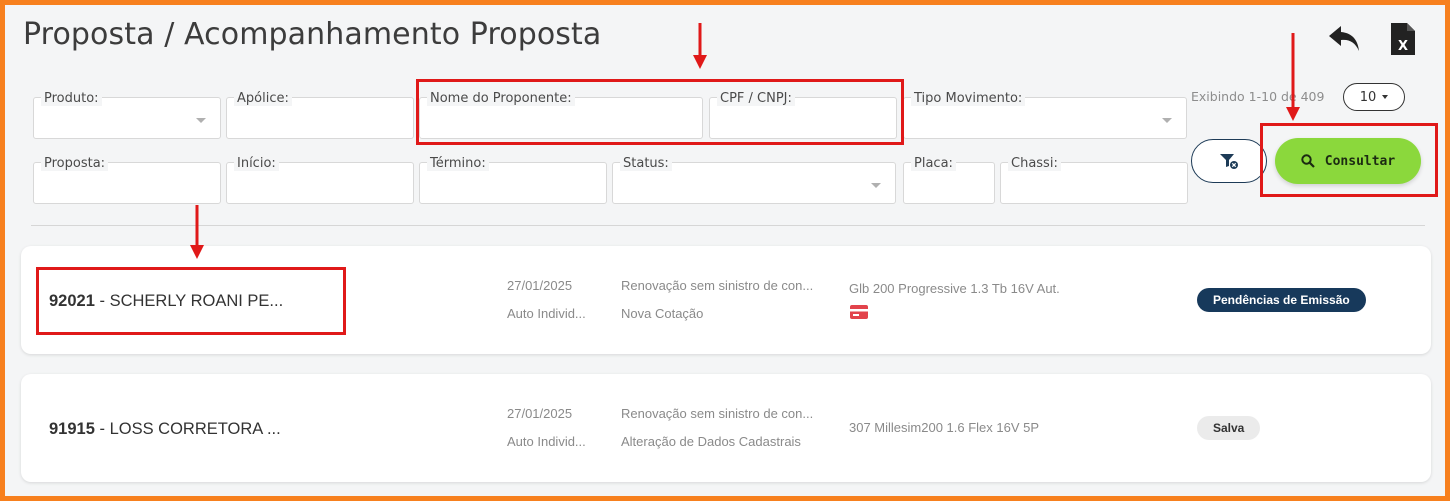  What do you see at coordinates (1403, 46) in the screenshot?
I see `svg-text: X` at bounding box center [1403, 46].